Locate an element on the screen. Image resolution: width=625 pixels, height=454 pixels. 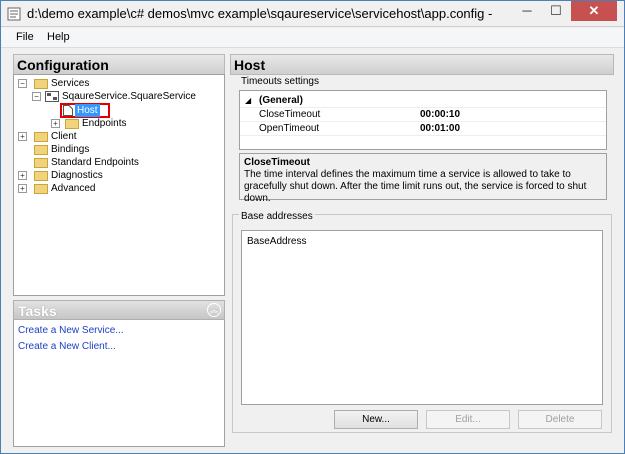
collapse-triangle-icon: ◢ is located at coordinates (248, 100).